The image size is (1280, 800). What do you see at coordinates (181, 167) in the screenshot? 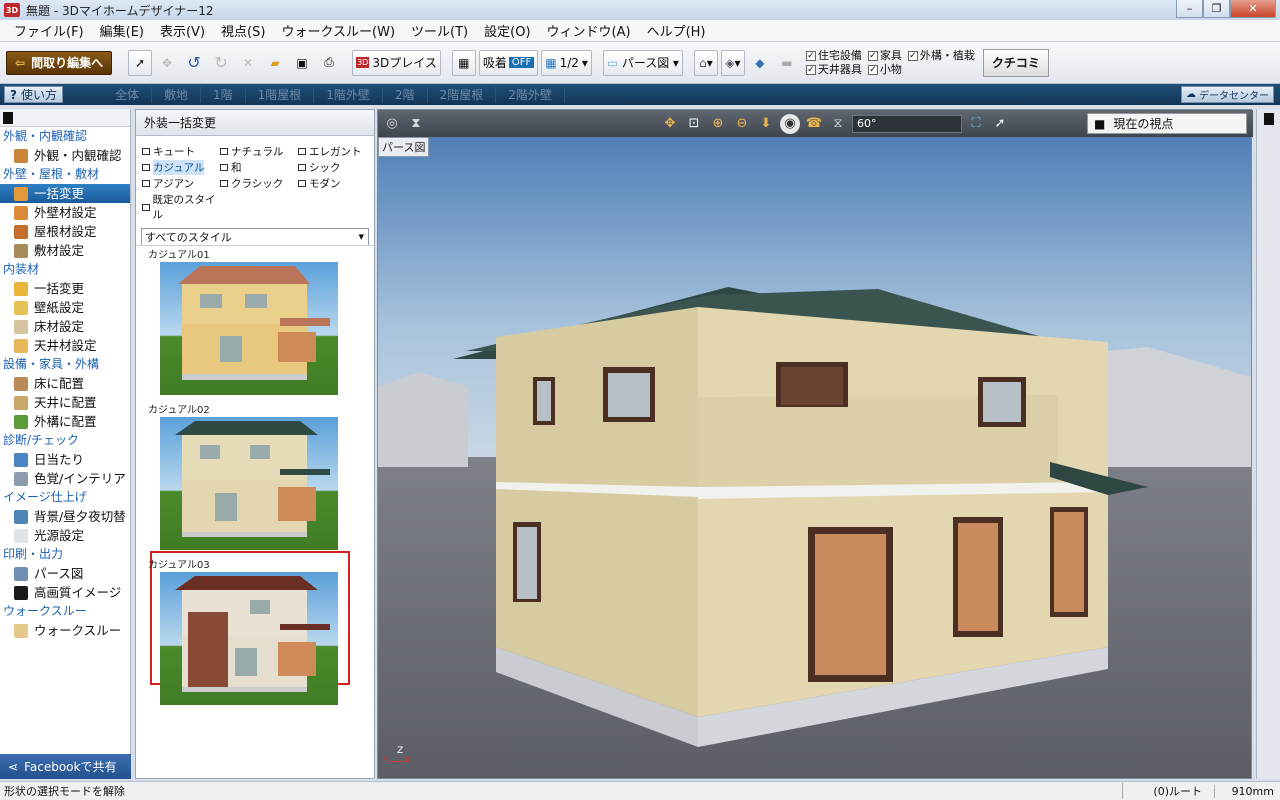
I see `style-casual: カジュアル` at bounding box center [181, 167].